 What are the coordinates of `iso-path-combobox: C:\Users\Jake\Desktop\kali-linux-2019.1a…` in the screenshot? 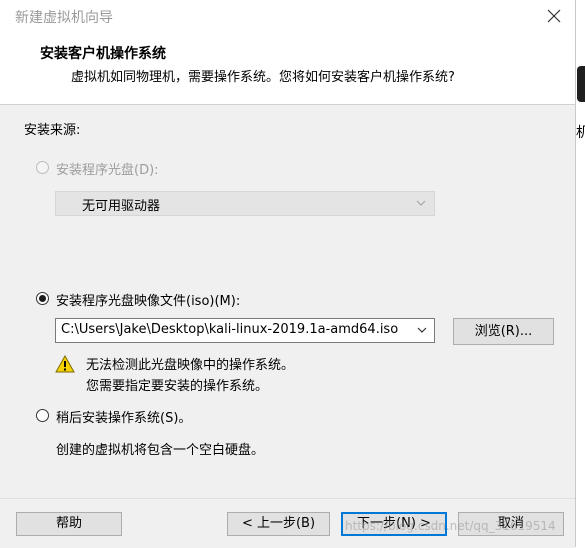 It's located at (245, 330).